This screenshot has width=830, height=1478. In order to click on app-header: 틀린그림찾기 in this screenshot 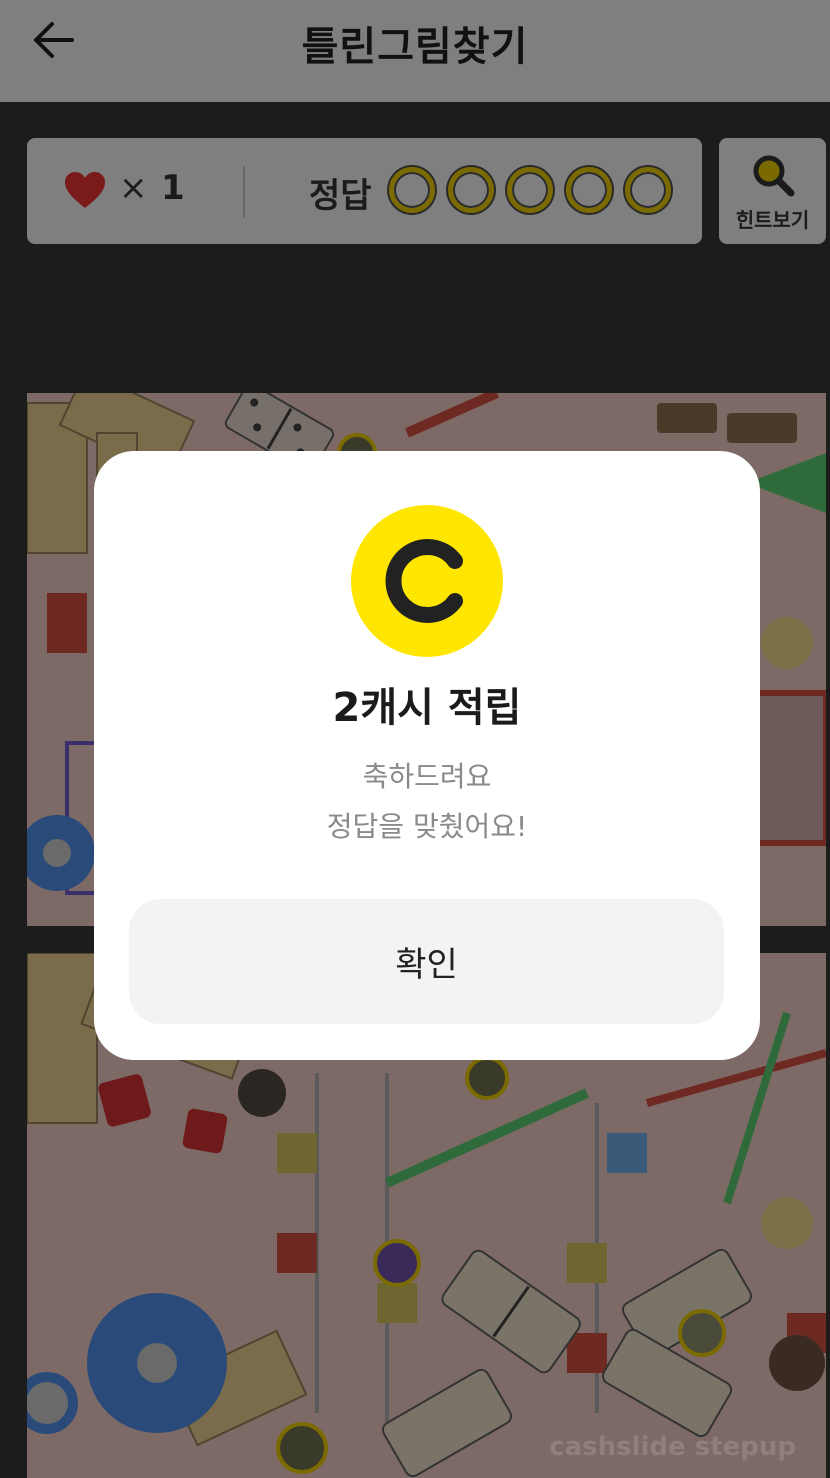, I will do `click(415, 51)`.